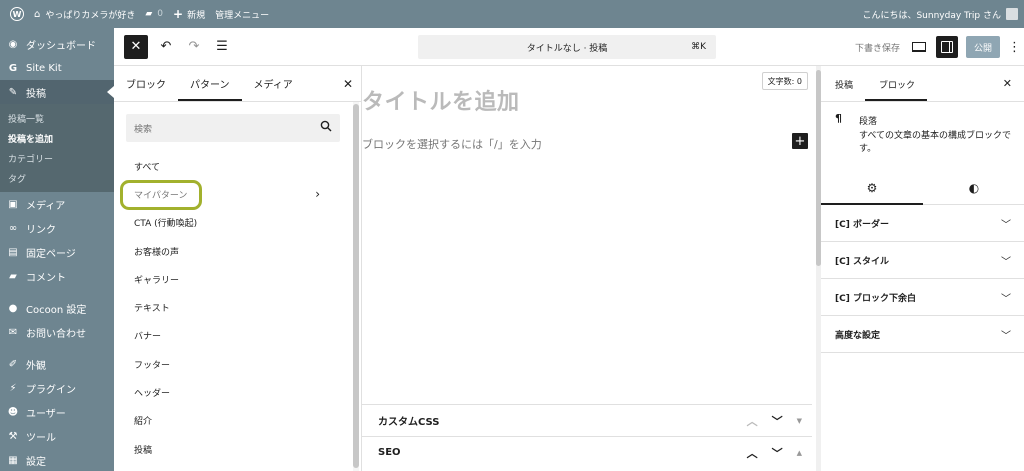 This screenshot has height=471, width=1024. What do you see at coordinates (36, 462) in the screenshot?
I see `sidebar-item-label: 設定` at bounding box center [36, 462].